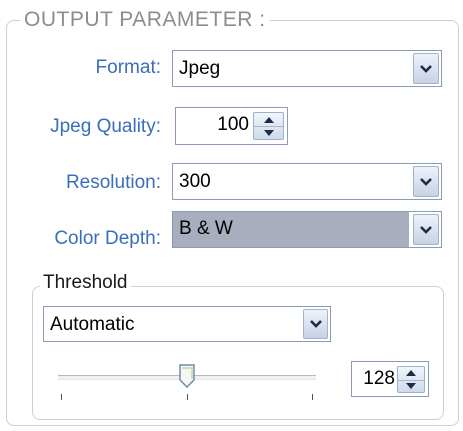  I want to click on jpeg-quality-field: 100, so click(231, 126).